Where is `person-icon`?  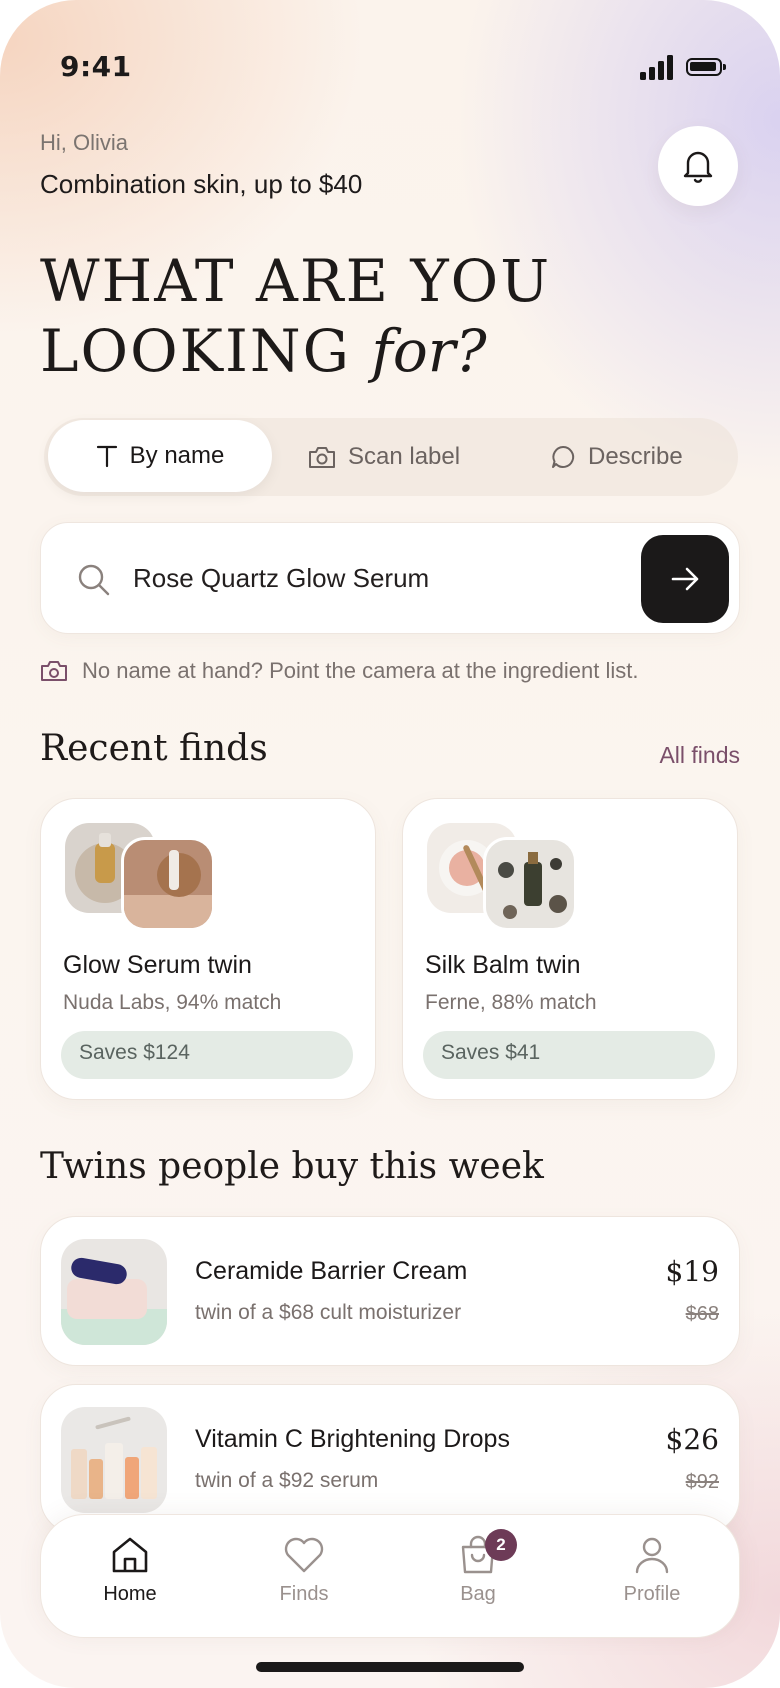 person-icon is located at coordinates (652, 1555).